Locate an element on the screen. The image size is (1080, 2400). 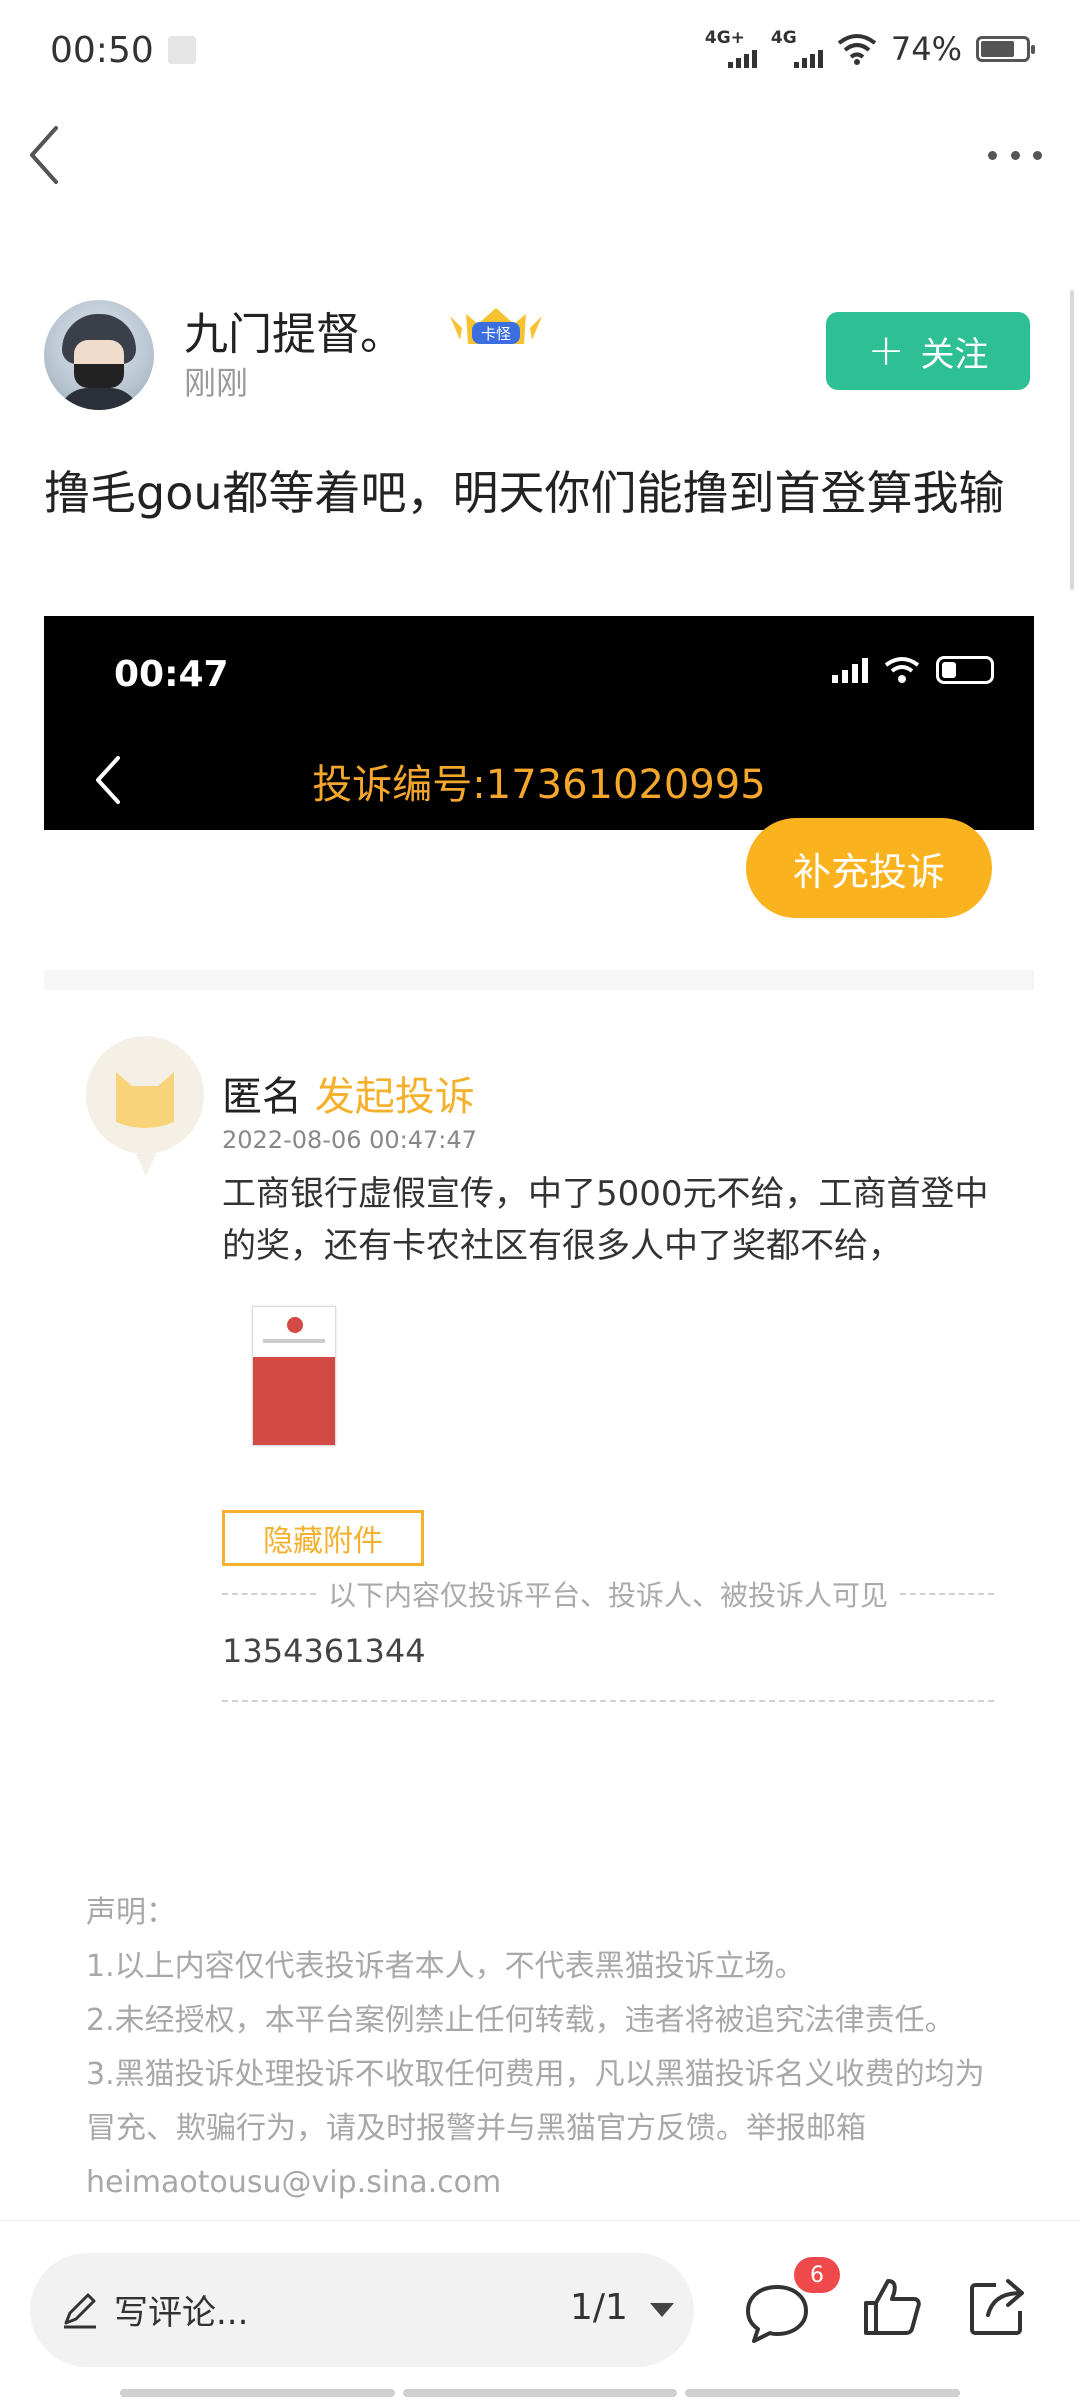
chevron-left-icon is located at coordinates (44, 155).